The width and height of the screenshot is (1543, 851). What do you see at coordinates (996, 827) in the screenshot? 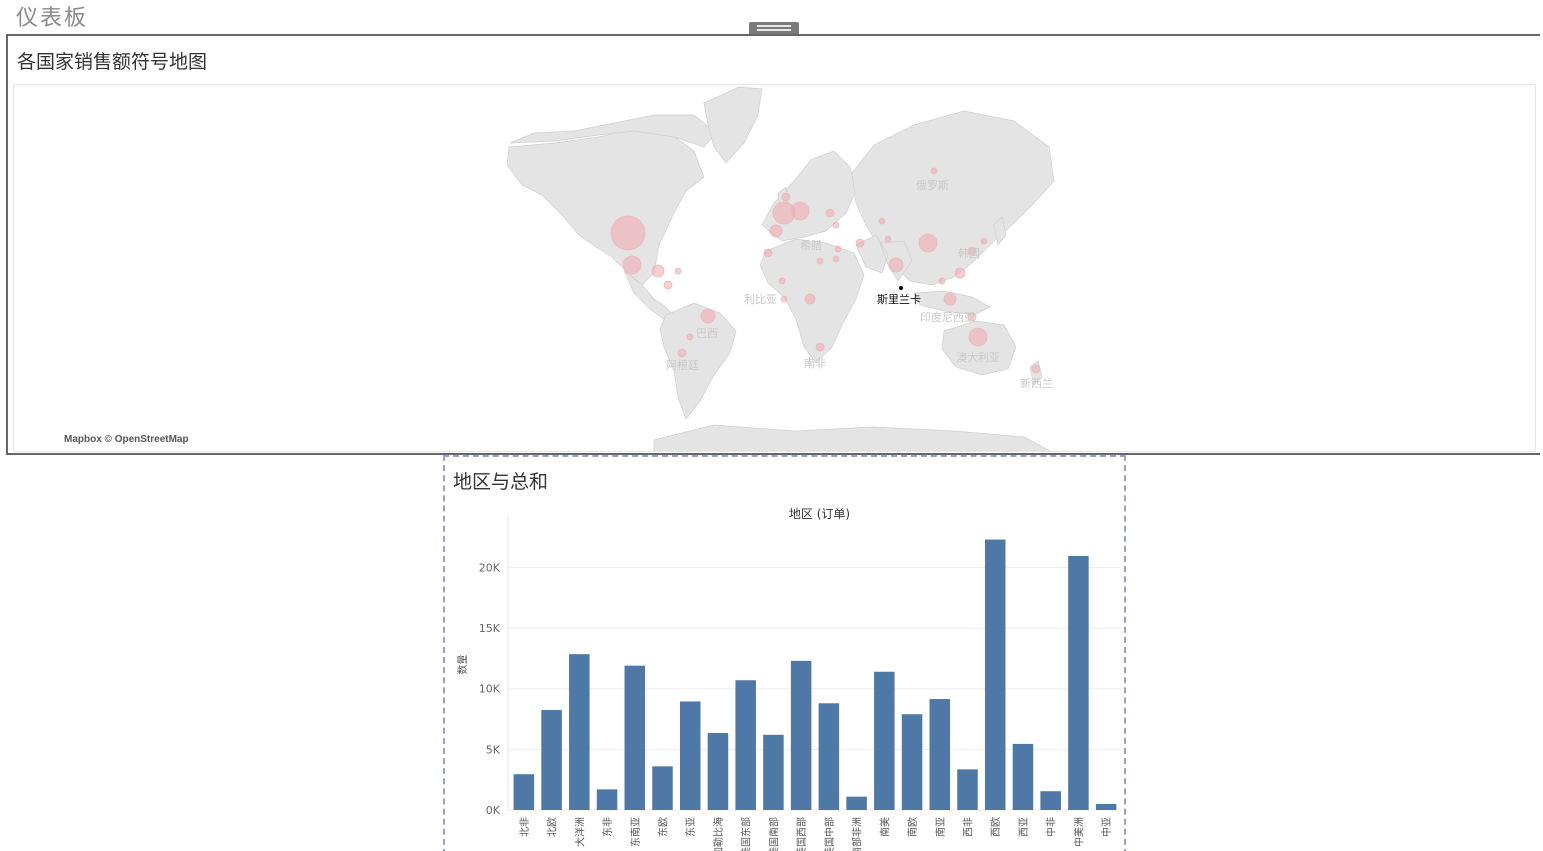
I see `x-tick-label: 西欧` at bounding box center [996, 827].